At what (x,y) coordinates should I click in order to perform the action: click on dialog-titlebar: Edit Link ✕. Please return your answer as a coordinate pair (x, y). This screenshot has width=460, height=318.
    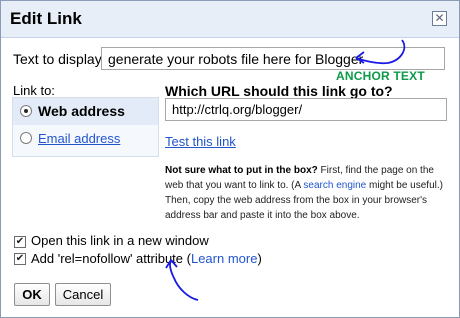
    Looking at the image, I should click on (230, 19).